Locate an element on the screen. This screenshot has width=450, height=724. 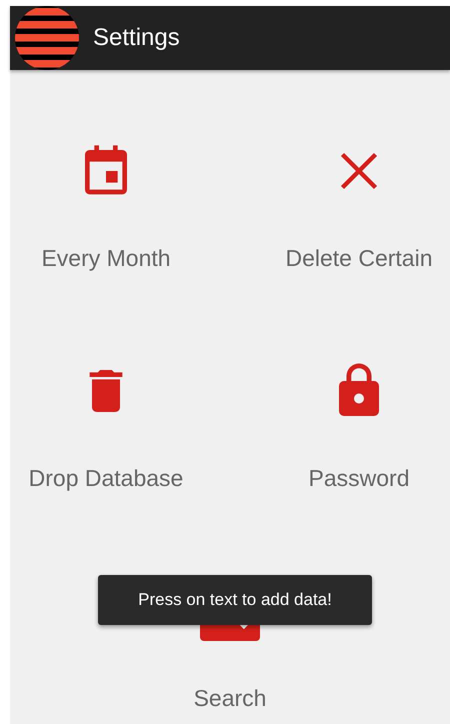
screen-title: Settings is located at coordinates (136, 38).